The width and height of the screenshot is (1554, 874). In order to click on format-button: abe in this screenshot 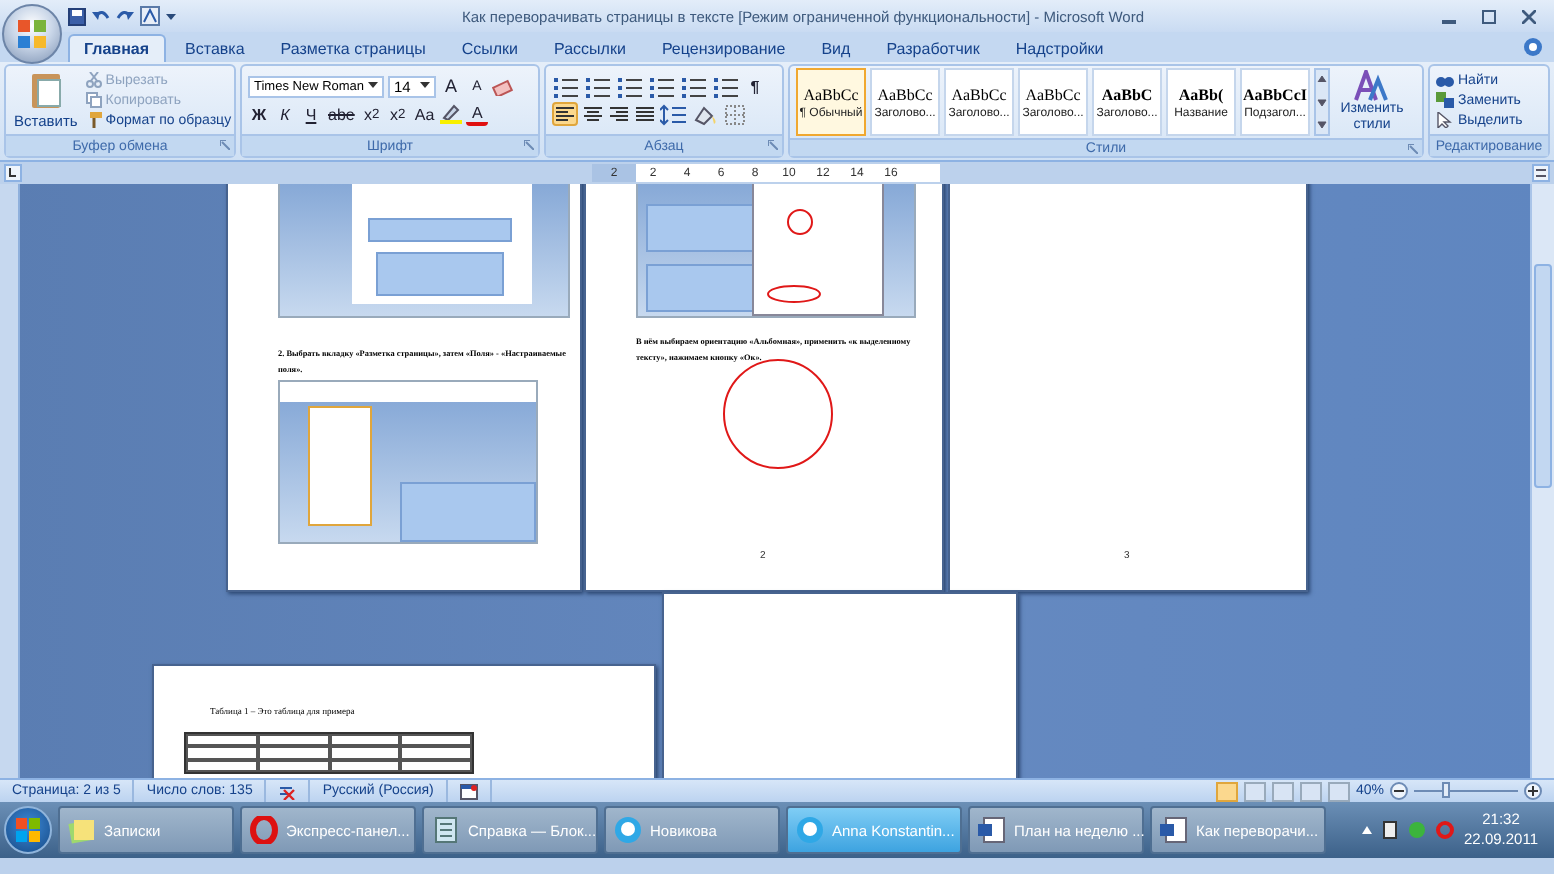, I will do `click(341, 114)`.